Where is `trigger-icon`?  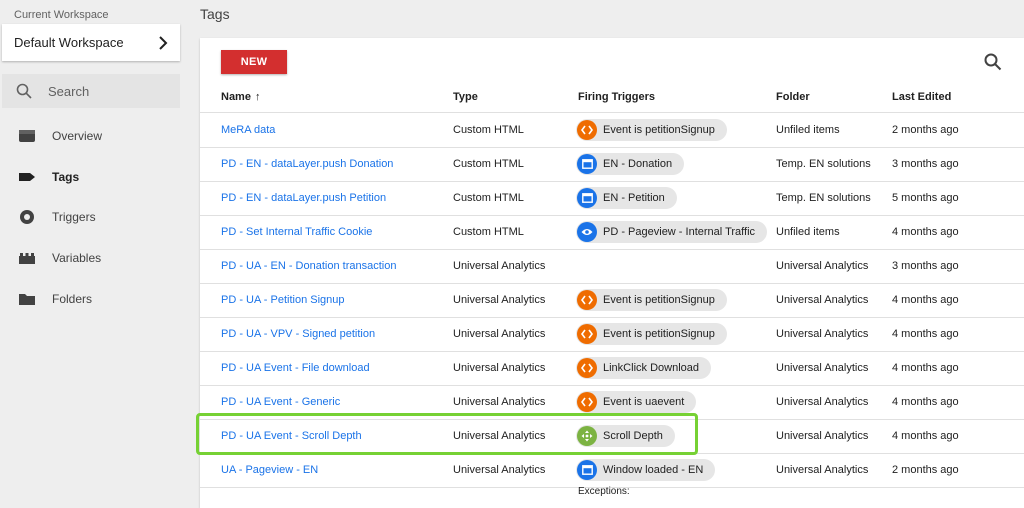
trigger-icon is located at coordinates (27, 217).